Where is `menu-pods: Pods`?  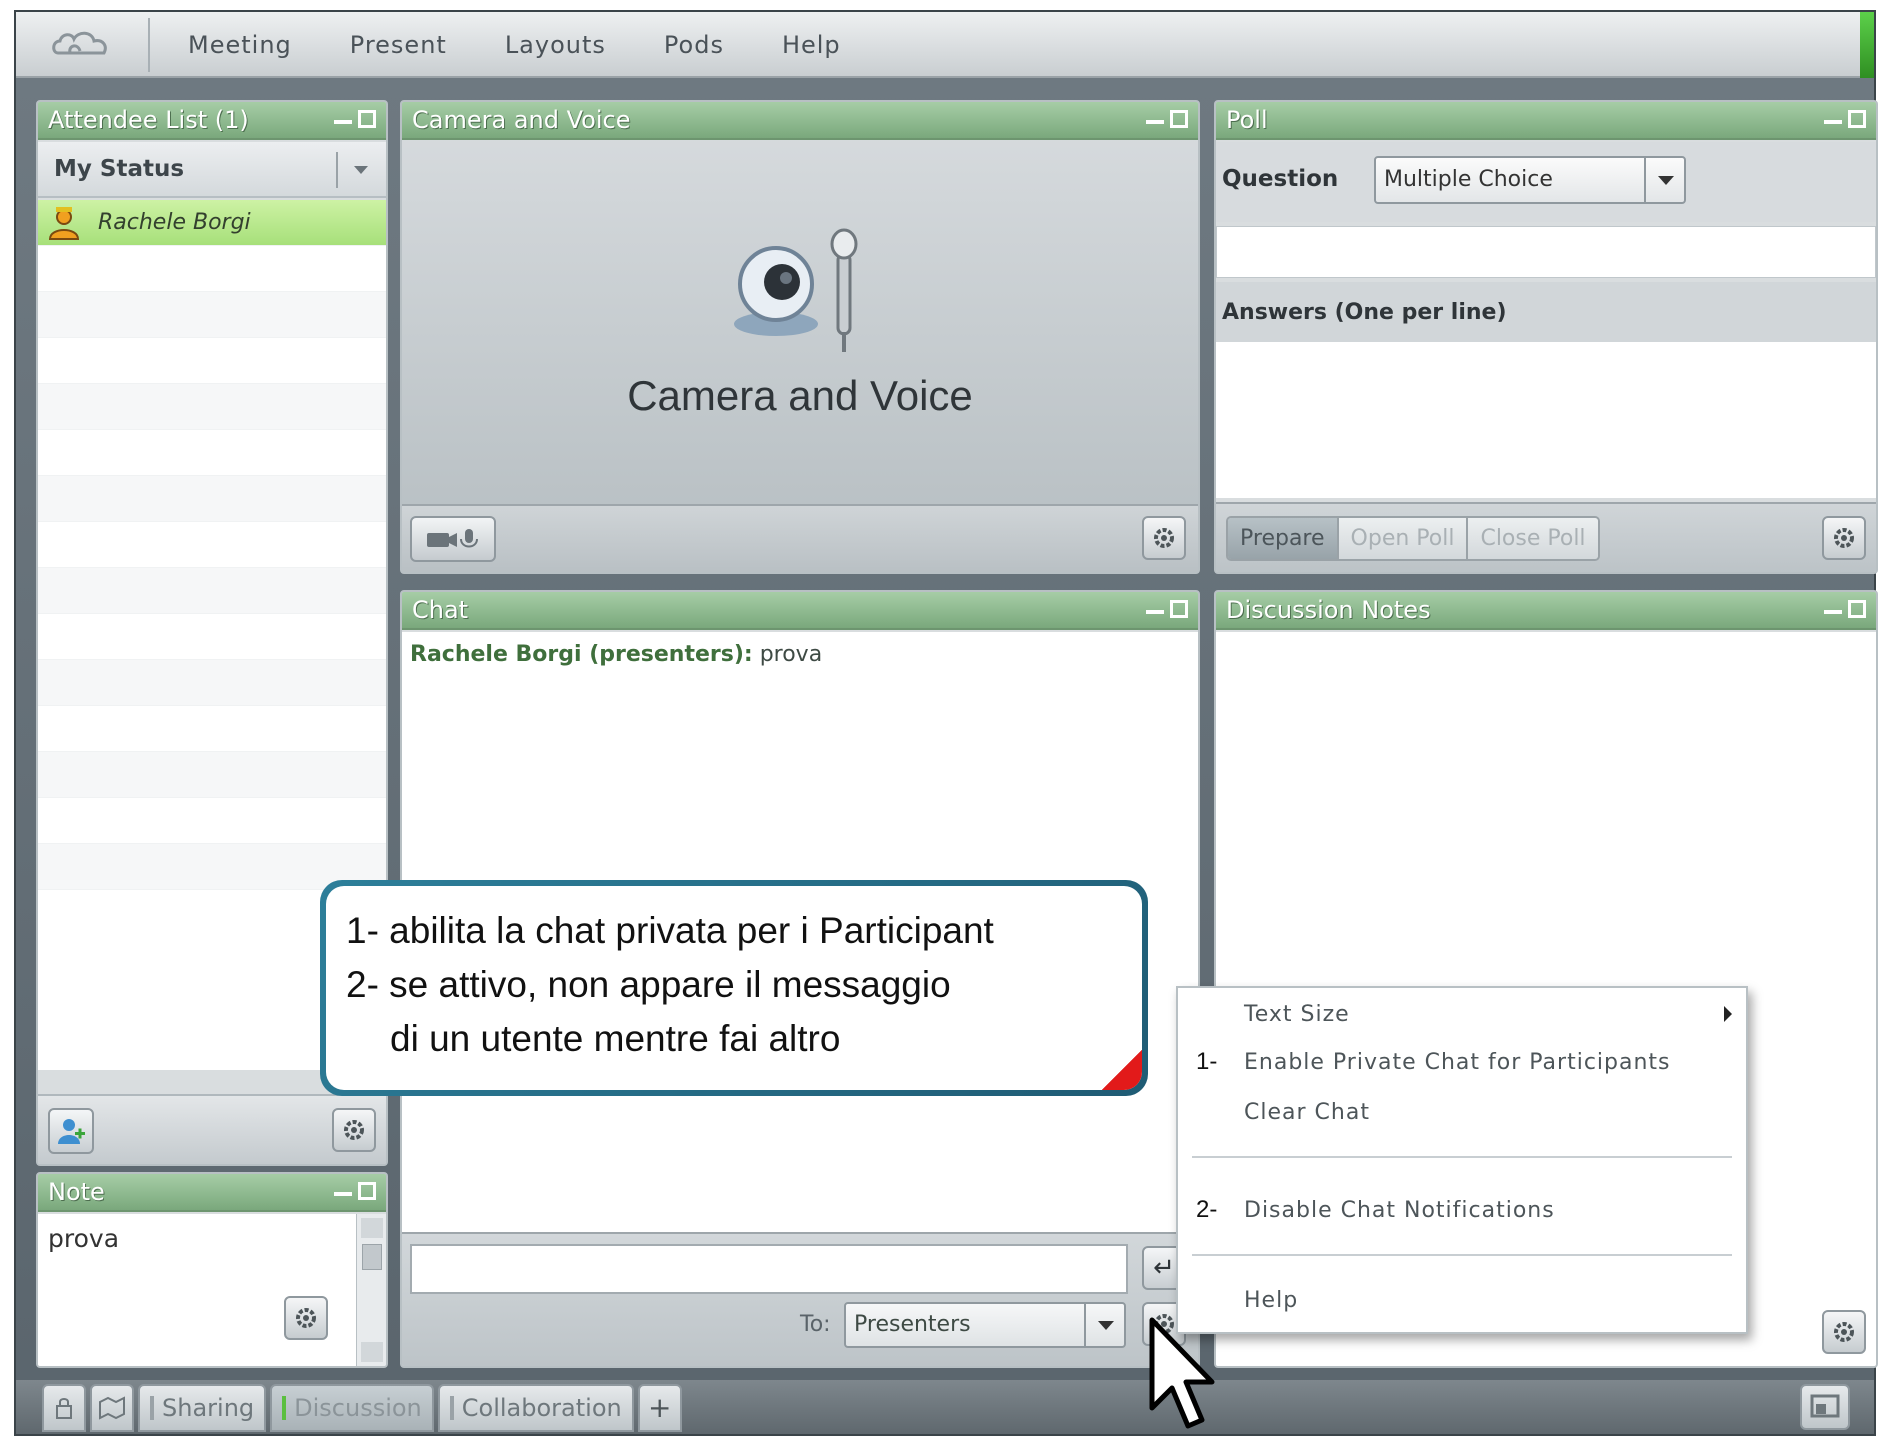
menu-pods: Pods is located at coordinates (694, 45).